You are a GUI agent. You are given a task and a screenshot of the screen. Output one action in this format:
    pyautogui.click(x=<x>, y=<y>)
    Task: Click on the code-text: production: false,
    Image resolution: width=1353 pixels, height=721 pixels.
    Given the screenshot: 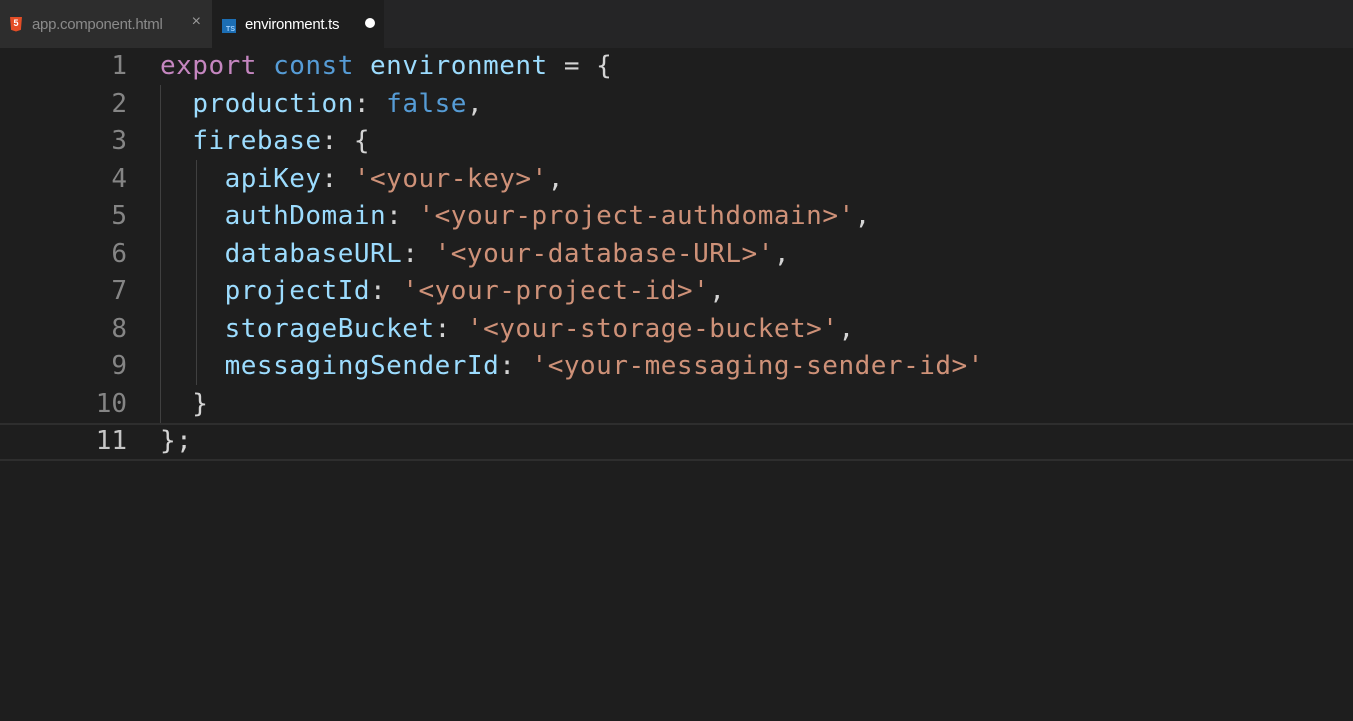 What is the action you would take?
    pyautogui.click(x=321, y=104)
    